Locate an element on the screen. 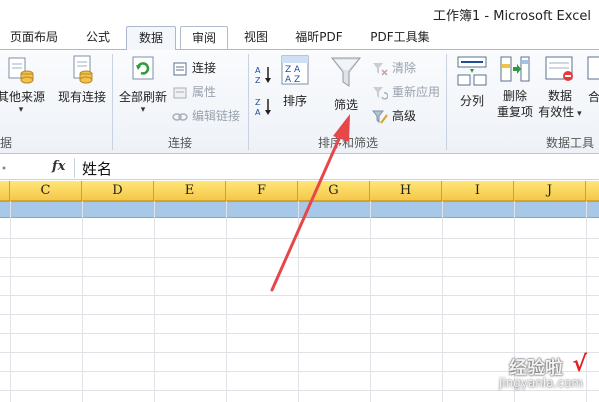 The image size is (599, 402). edit-links-icon is located at coordinates (180, 116).